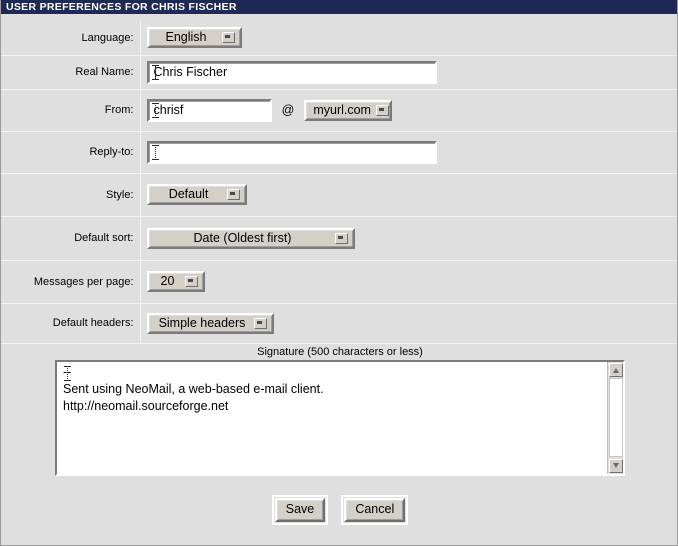 Image resolution: width=678 pixels, height=546 pixels. What do you see at coordinates (339, 17) in the screenshot?
I see `top-spacer` at bounding box center [339, 17].